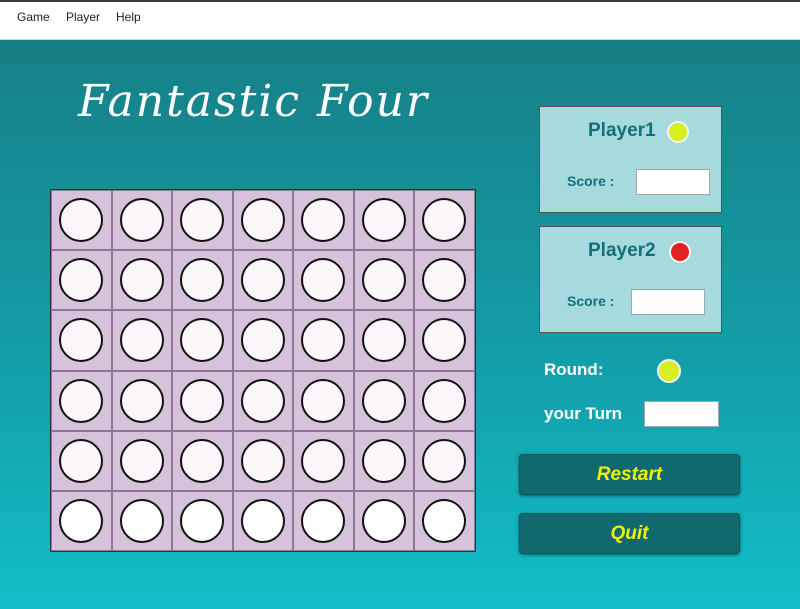  I want to click on turn-label: your Turn, so click(583, 413).